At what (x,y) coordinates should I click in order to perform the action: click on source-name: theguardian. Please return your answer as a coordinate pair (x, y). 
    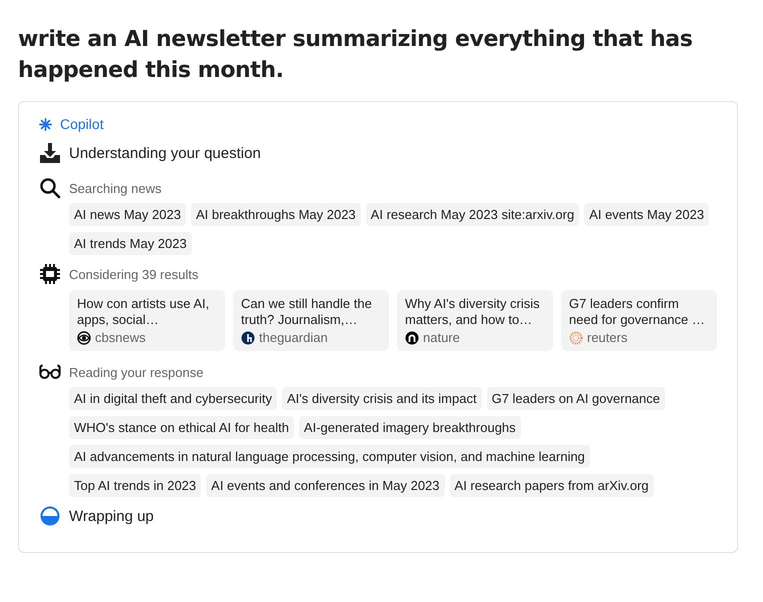
    Looking at the image, I should click on (293, 337).